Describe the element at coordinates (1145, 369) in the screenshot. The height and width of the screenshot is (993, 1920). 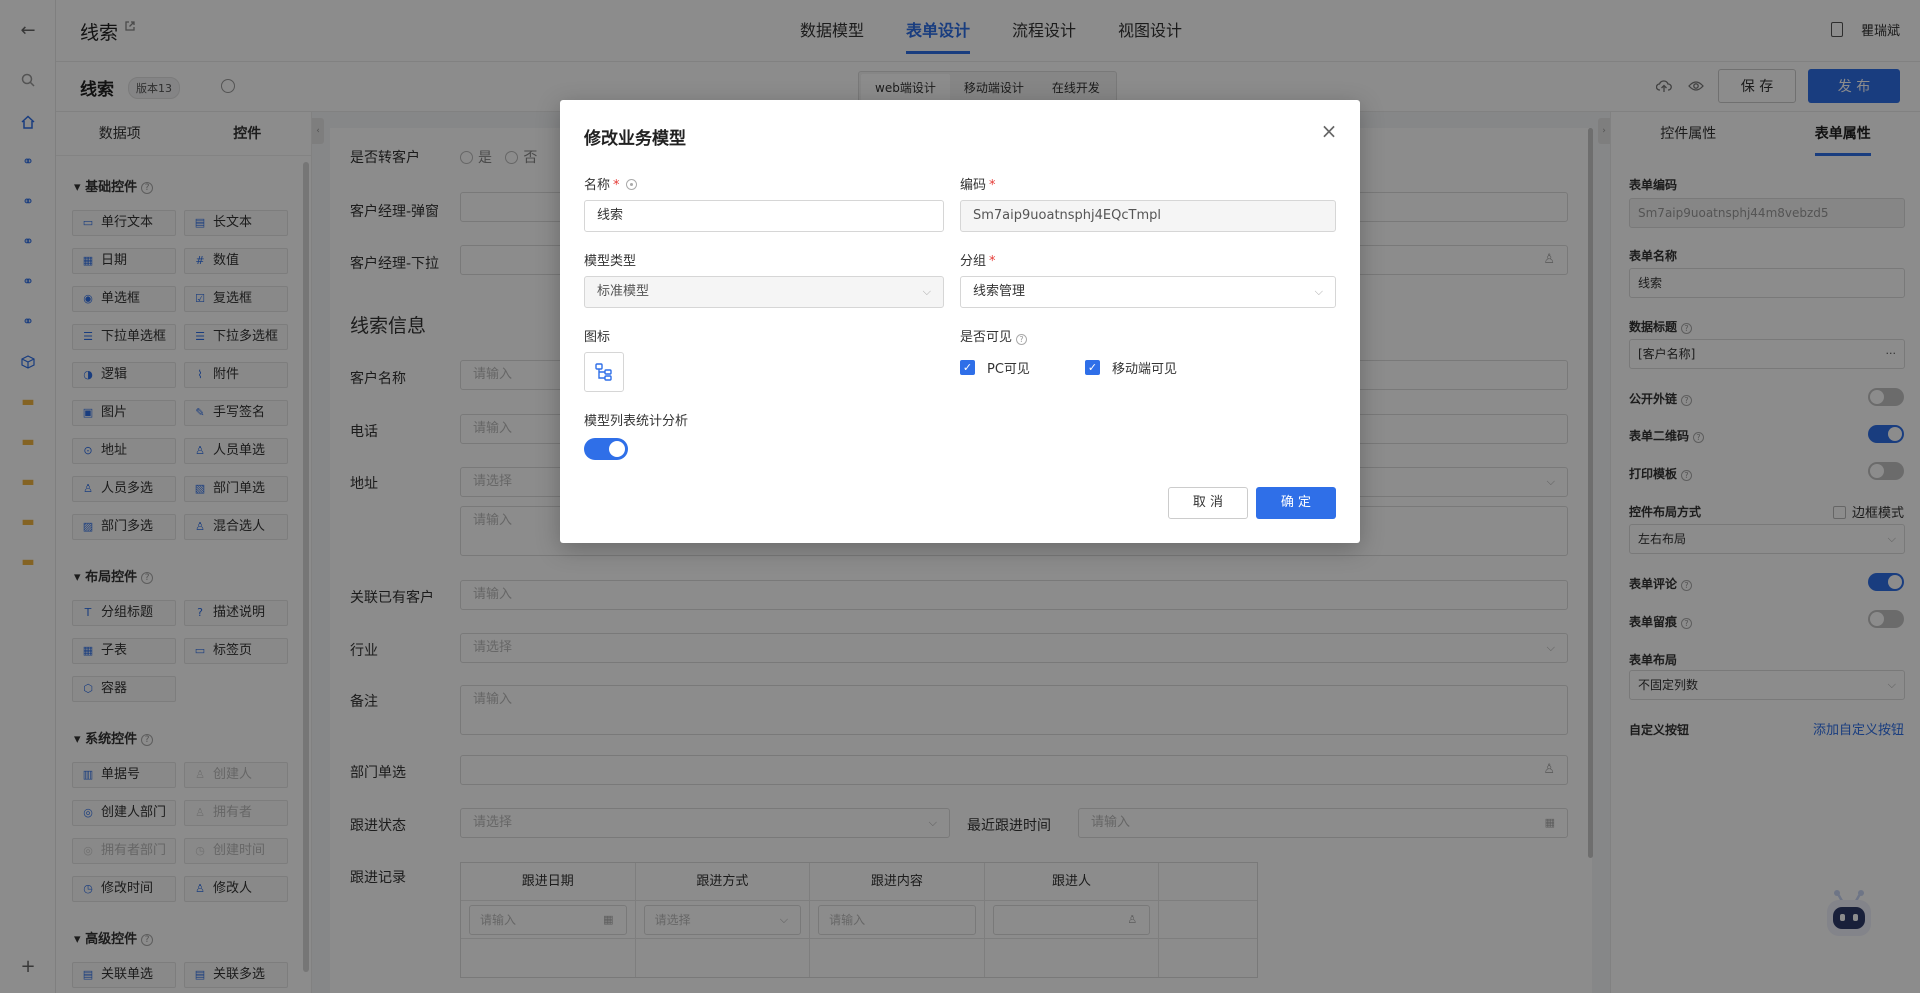
I see `mobile-visible-label: 移动端可见` at that location.